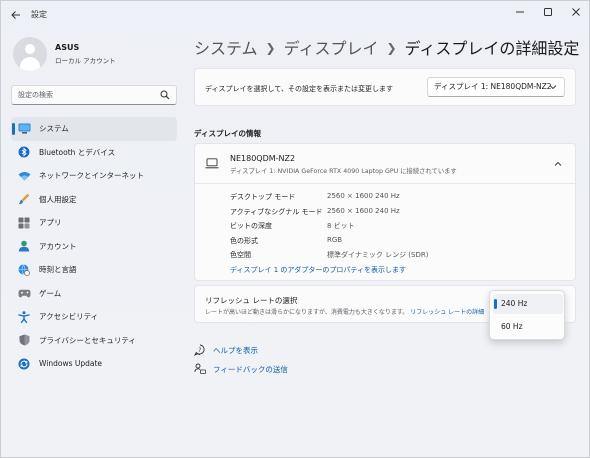  What do you see at coordinates (24, 223) in the screenshot?
I see `apps-icon` at bounding box center [24, 223].